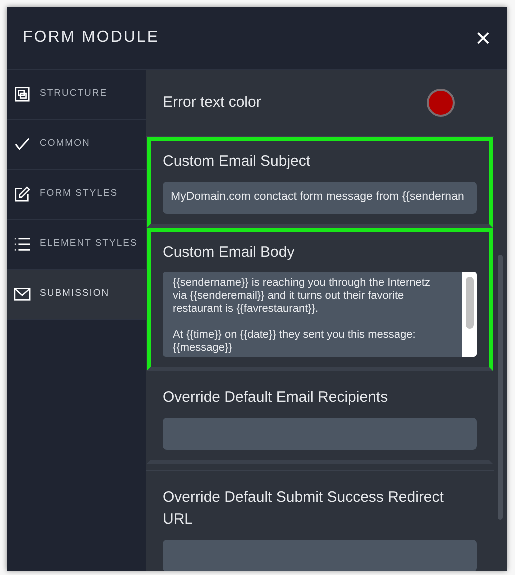  What do you see at coordinates (212, 102) in the screenshot?
I see `setting-label: Error text color` at bounding box center [212, 102].